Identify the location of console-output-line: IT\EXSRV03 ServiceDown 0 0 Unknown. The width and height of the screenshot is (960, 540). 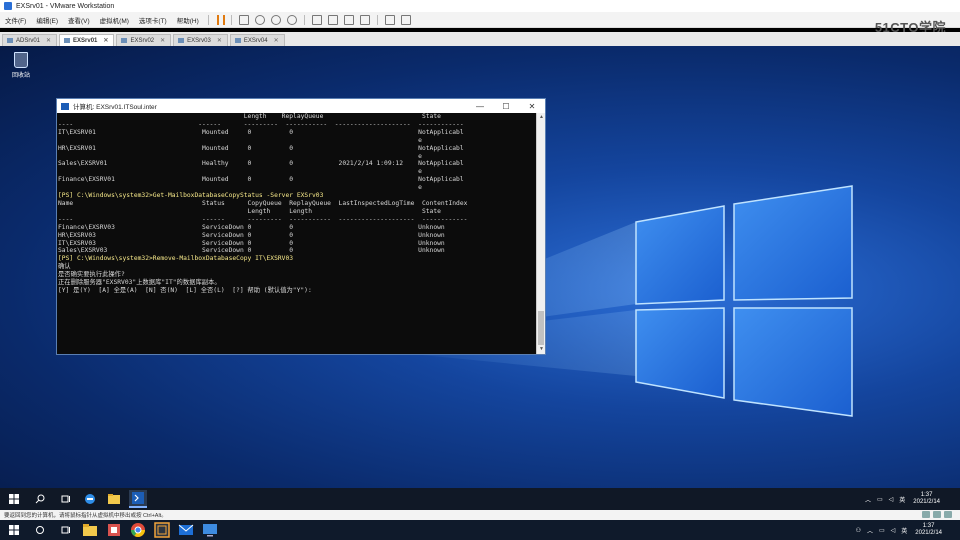
(251, 243).